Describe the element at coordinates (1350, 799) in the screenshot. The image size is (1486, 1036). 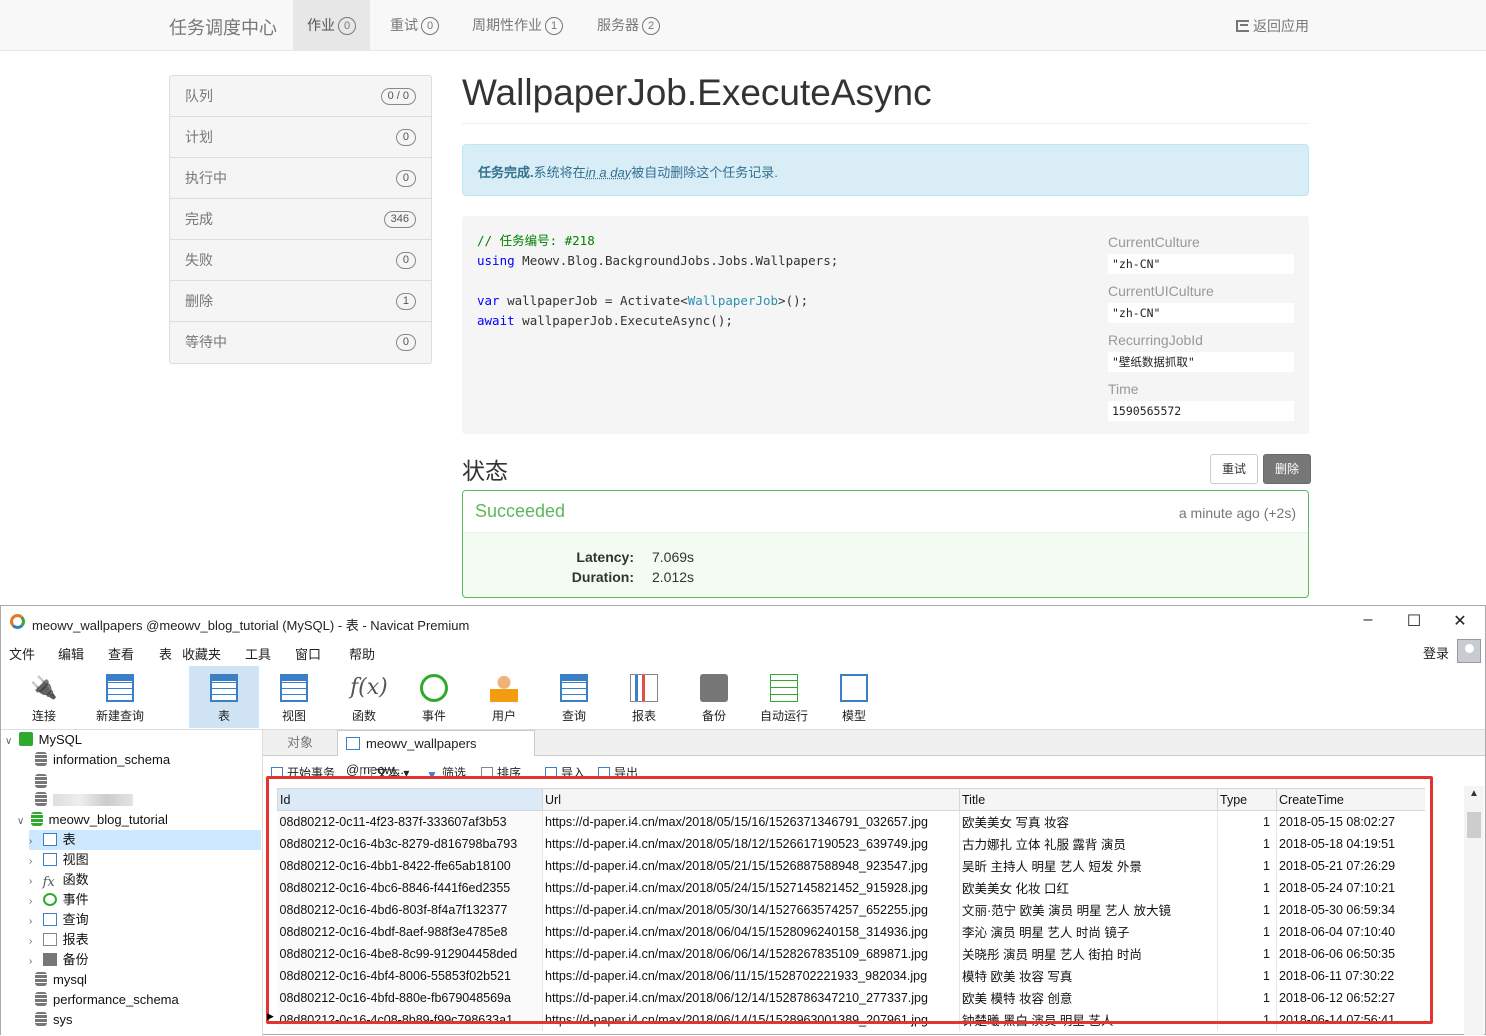
I see `column-header-createtime: CreateTime` at that location.